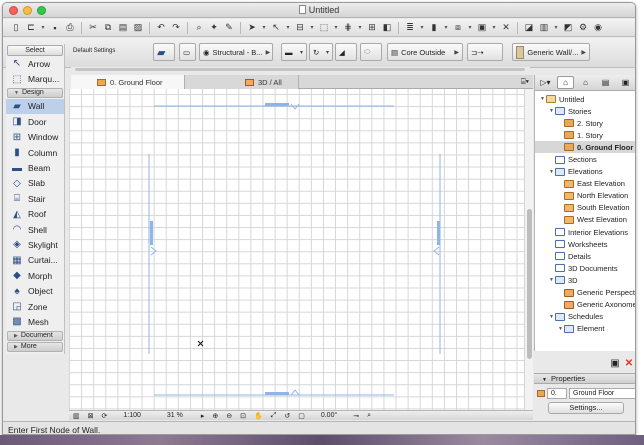  What do you see at coordinates (199, 28) in the screenshot?
I see `find-select-icon: ⌕` at bounding box center [199, 28].